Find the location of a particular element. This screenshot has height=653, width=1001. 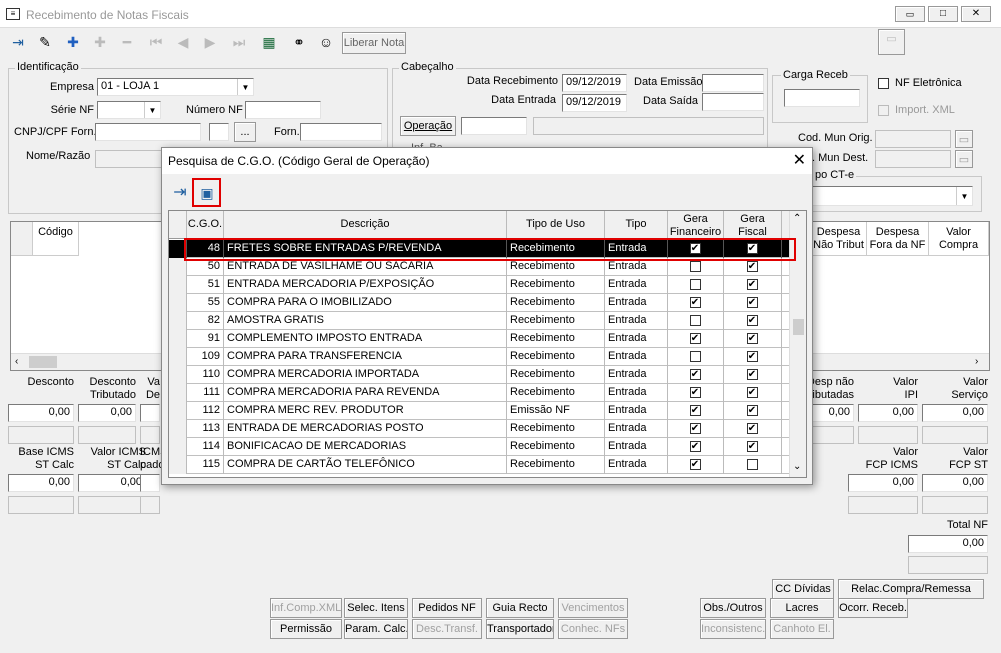

cnpj-input is located at coordinates (148, 132).